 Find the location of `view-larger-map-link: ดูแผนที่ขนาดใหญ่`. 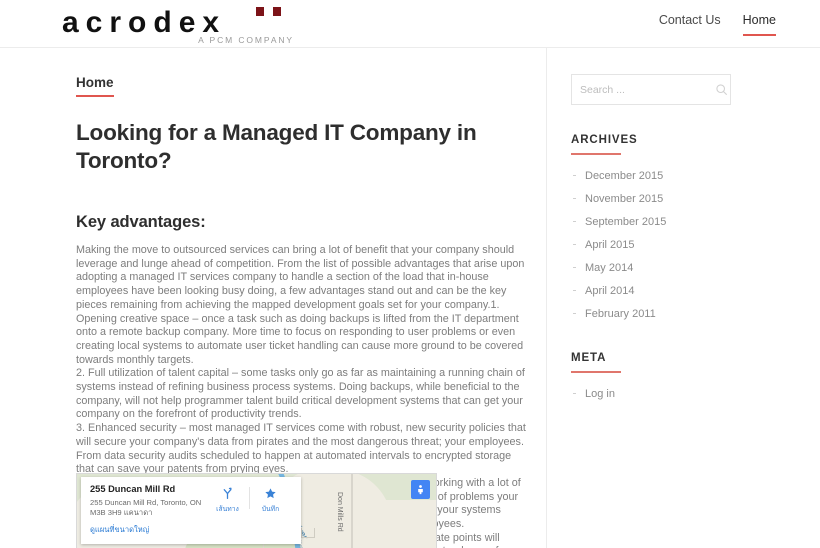

view-larger-map-link: ดูแผนที่ขนาดใหญ่ is located at coordinates (148, 530).